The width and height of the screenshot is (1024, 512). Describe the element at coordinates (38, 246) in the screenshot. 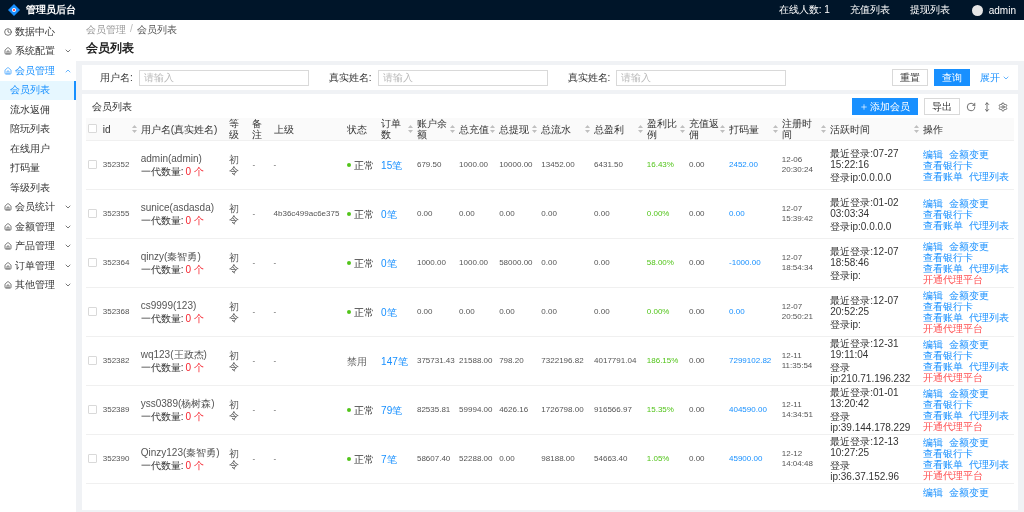

I see `sidebar-item: 产品管理` at that location.